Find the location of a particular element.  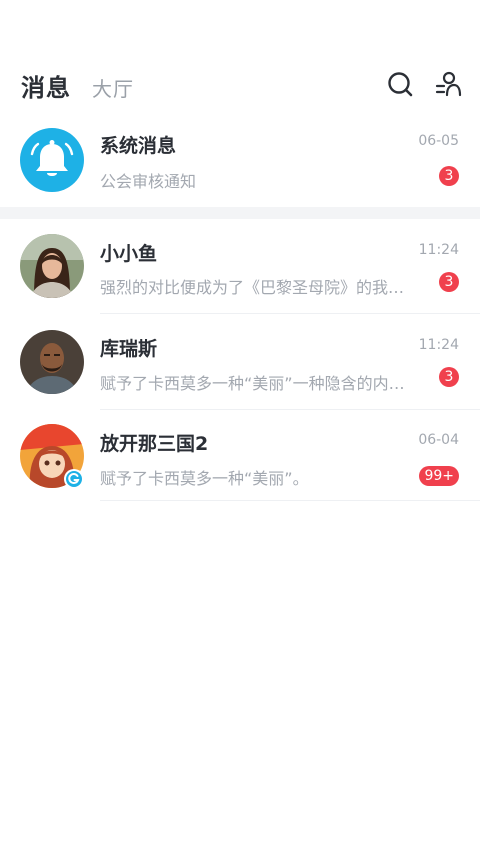

conversation-time: 06-05 is located at coordinates (438, 141).